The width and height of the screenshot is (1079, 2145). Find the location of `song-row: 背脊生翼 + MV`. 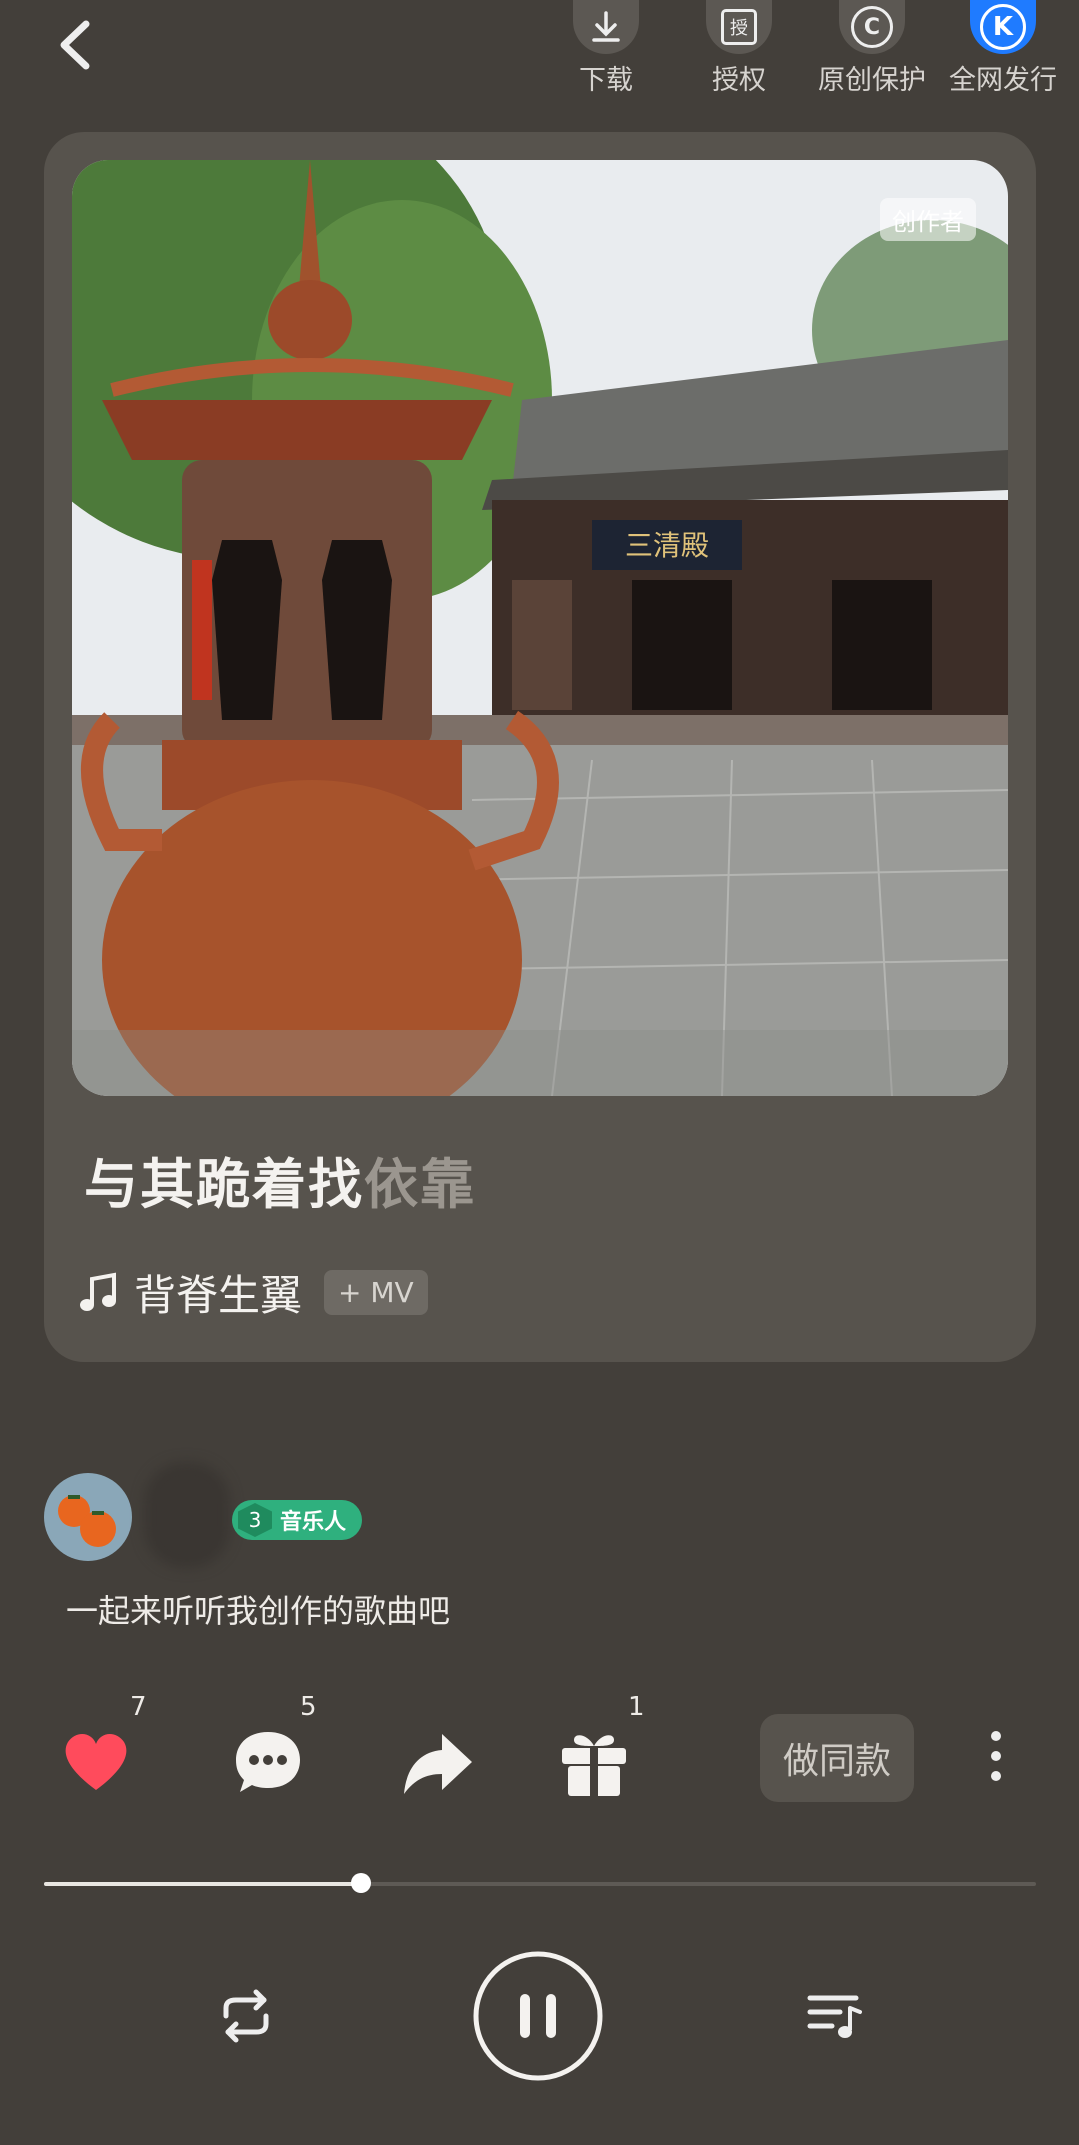

song-row: 背脊生翼 + MV is located at coordinates (252, 1292).